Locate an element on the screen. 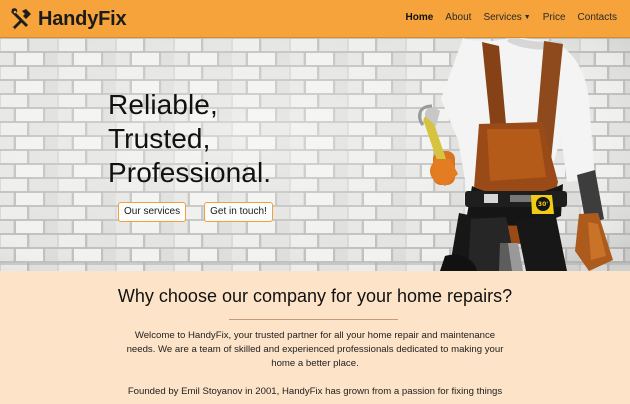  nav-contacts-link: Contacts is located at coordinates (597, 18).